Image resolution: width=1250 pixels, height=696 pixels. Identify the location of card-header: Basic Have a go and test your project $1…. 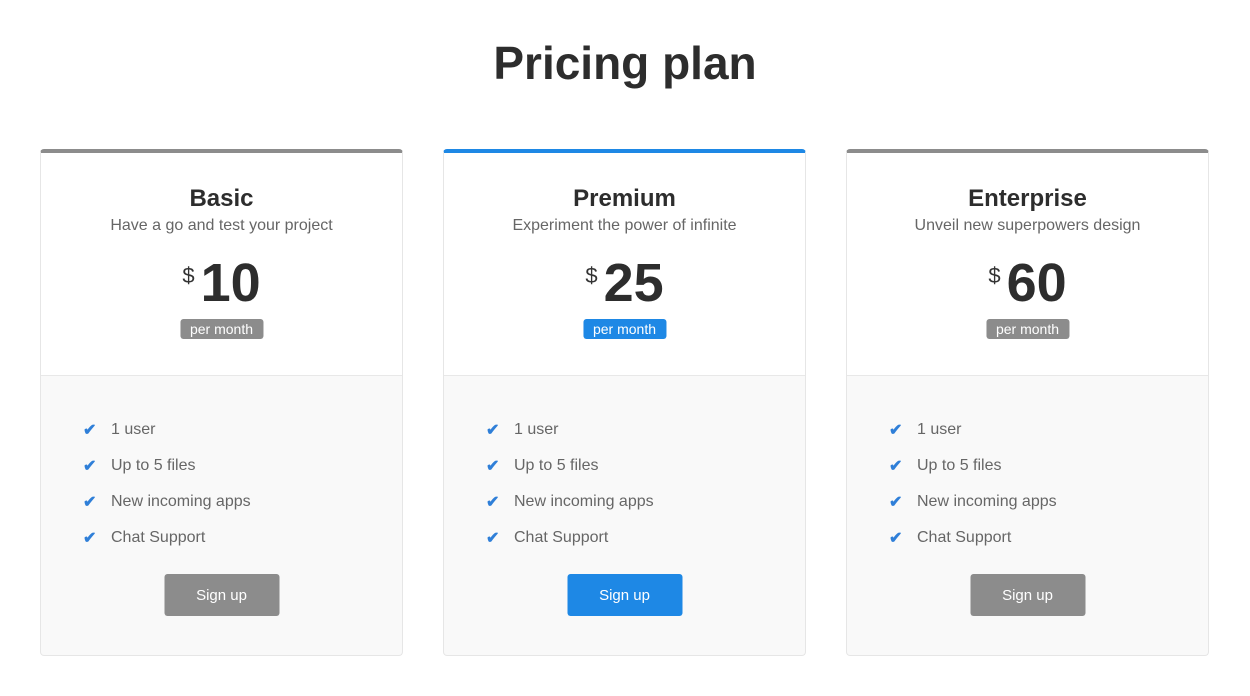
(221, 264).